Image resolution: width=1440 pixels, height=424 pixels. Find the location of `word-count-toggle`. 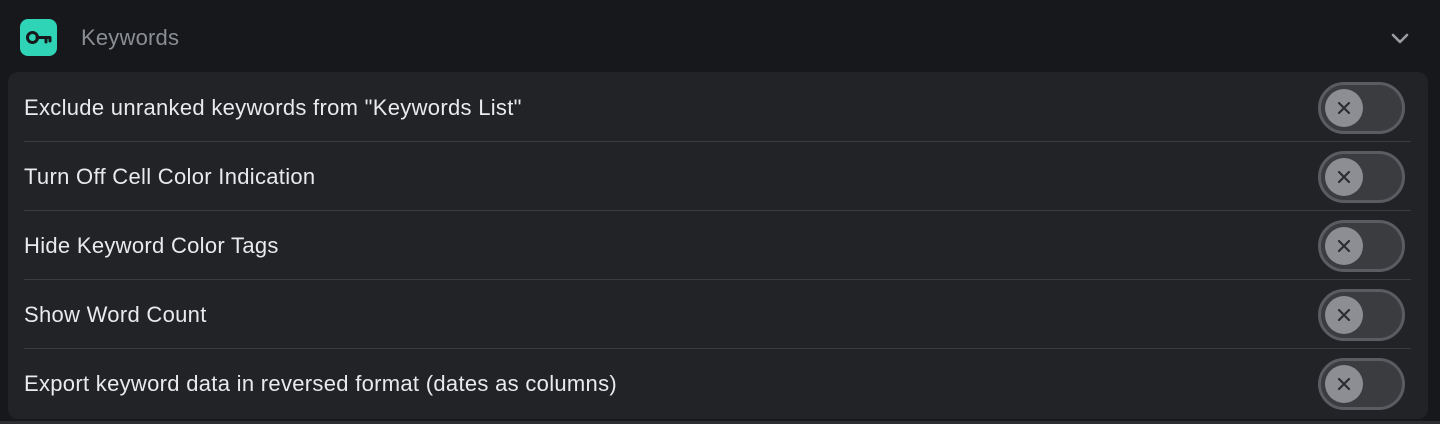

word-count-toggle is located at coordinates (1361, 315).